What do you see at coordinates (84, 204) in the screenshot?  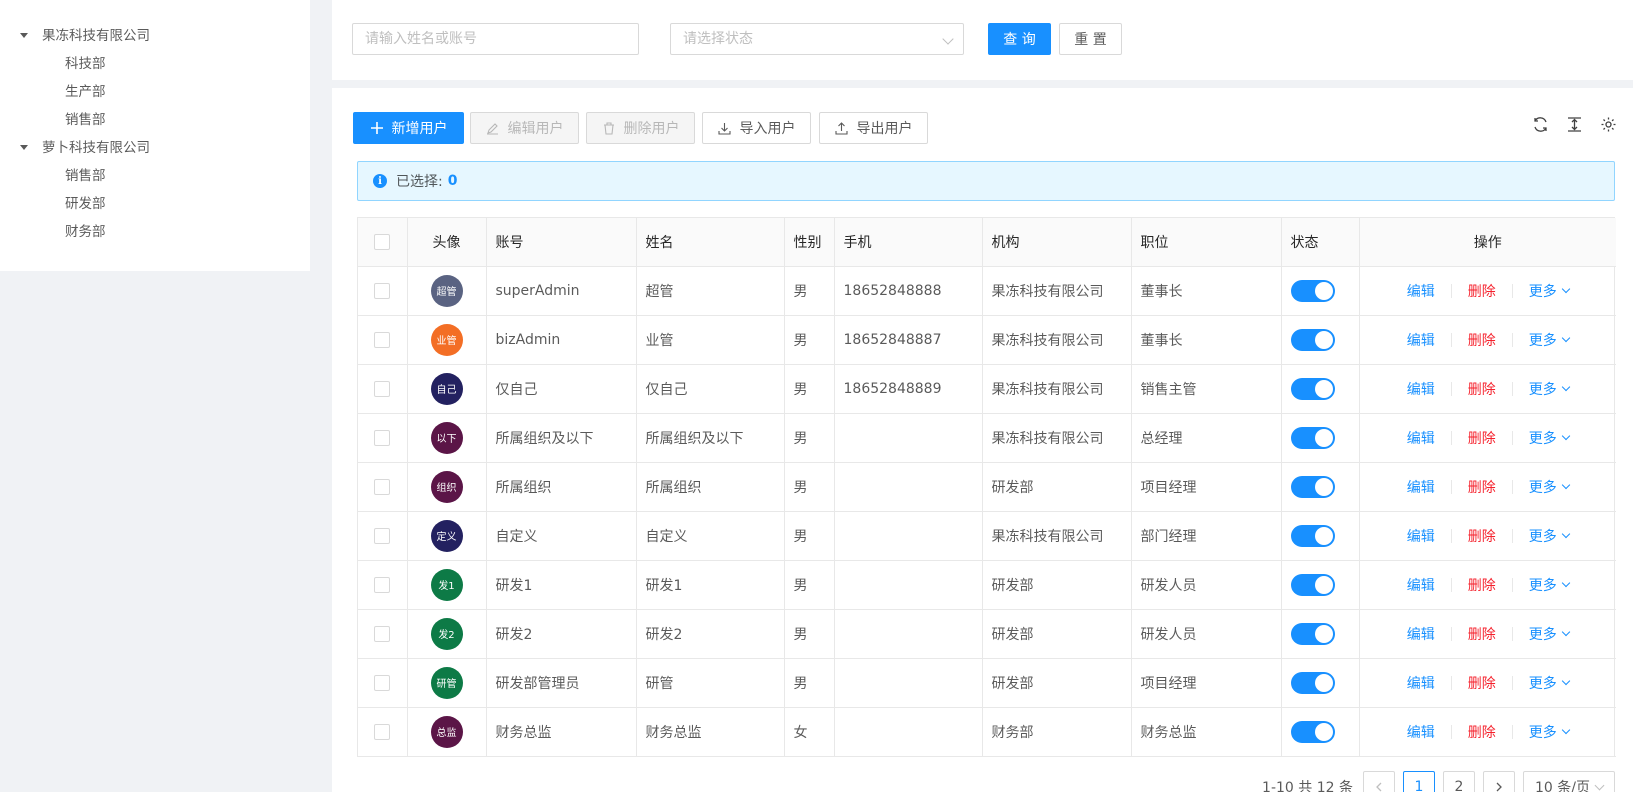 I see `tree-node-dept: 研发部` at bounding box center [84, 204].